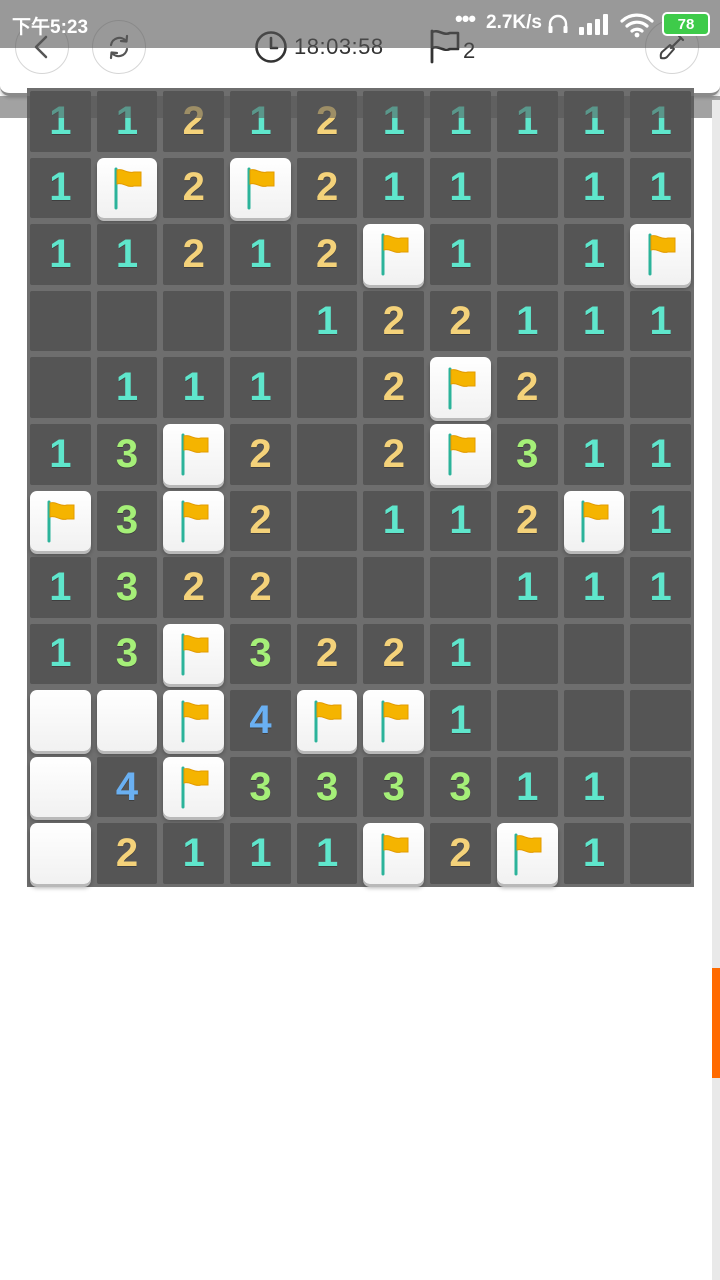 The image size is (720, 1280). I want to click on scrollbar-thumb, so click(716, 1023).